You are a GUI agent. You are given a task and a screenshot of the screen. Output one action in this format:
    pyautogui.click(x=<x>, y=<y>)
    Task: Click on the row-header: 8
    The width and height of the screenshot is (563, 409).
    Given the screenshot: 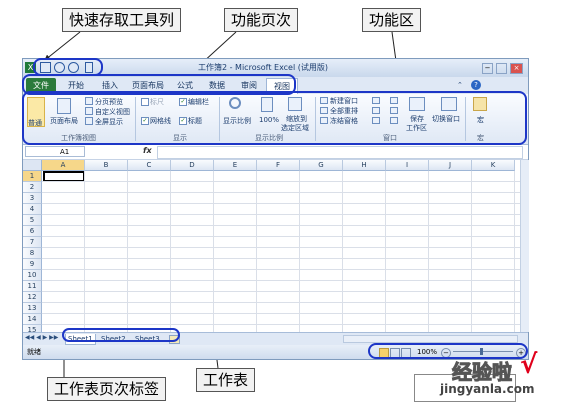 What is the action you would take?
    pyautogui.click(x=32, y=253)
    